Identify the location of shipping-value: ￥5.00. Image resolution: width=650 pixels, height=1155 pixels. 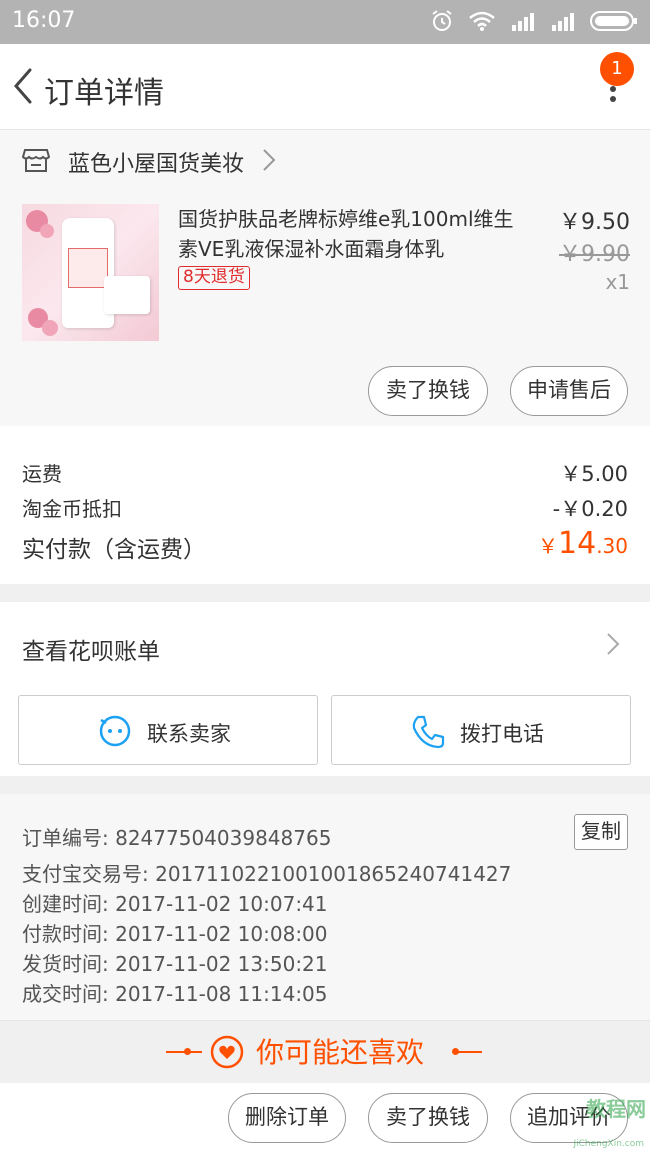
(594, 474).